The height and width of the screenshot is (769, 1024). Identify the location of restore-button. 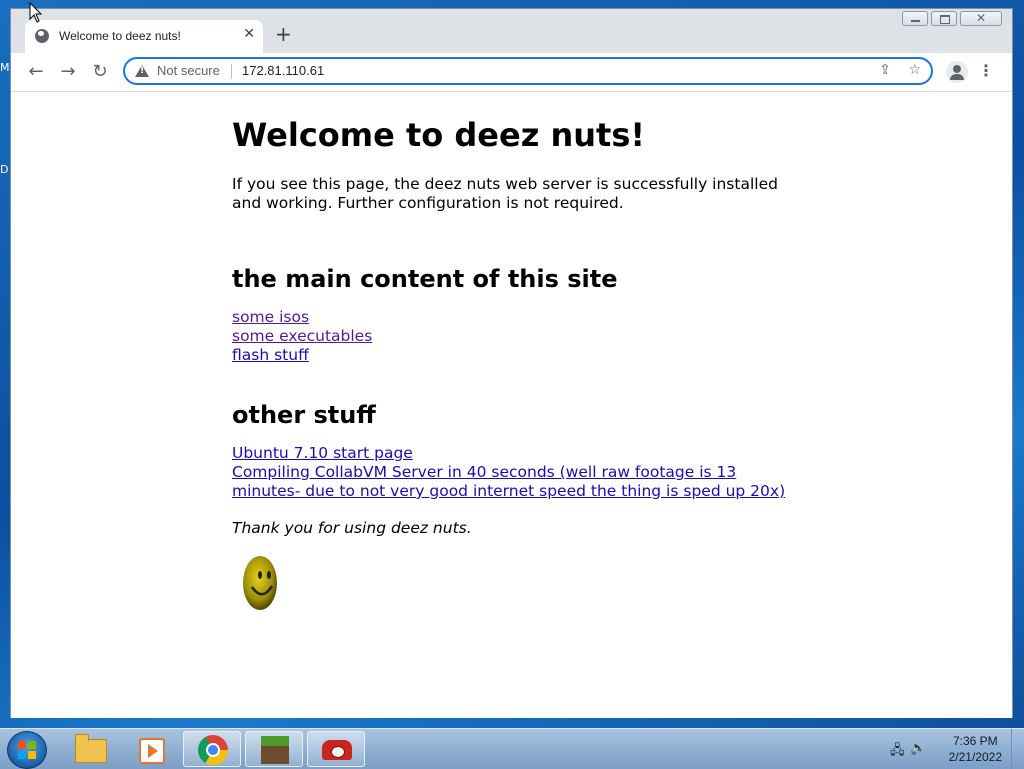
(944, 18).